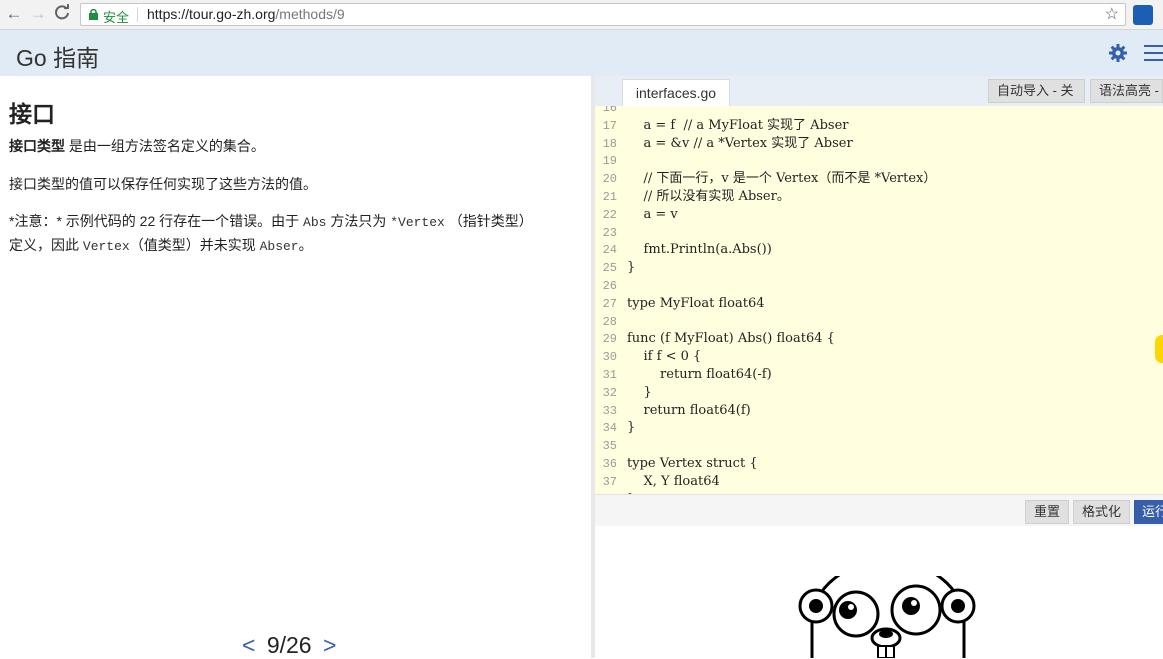  I want to click on app-title: Go 指南, so click(57, 56).